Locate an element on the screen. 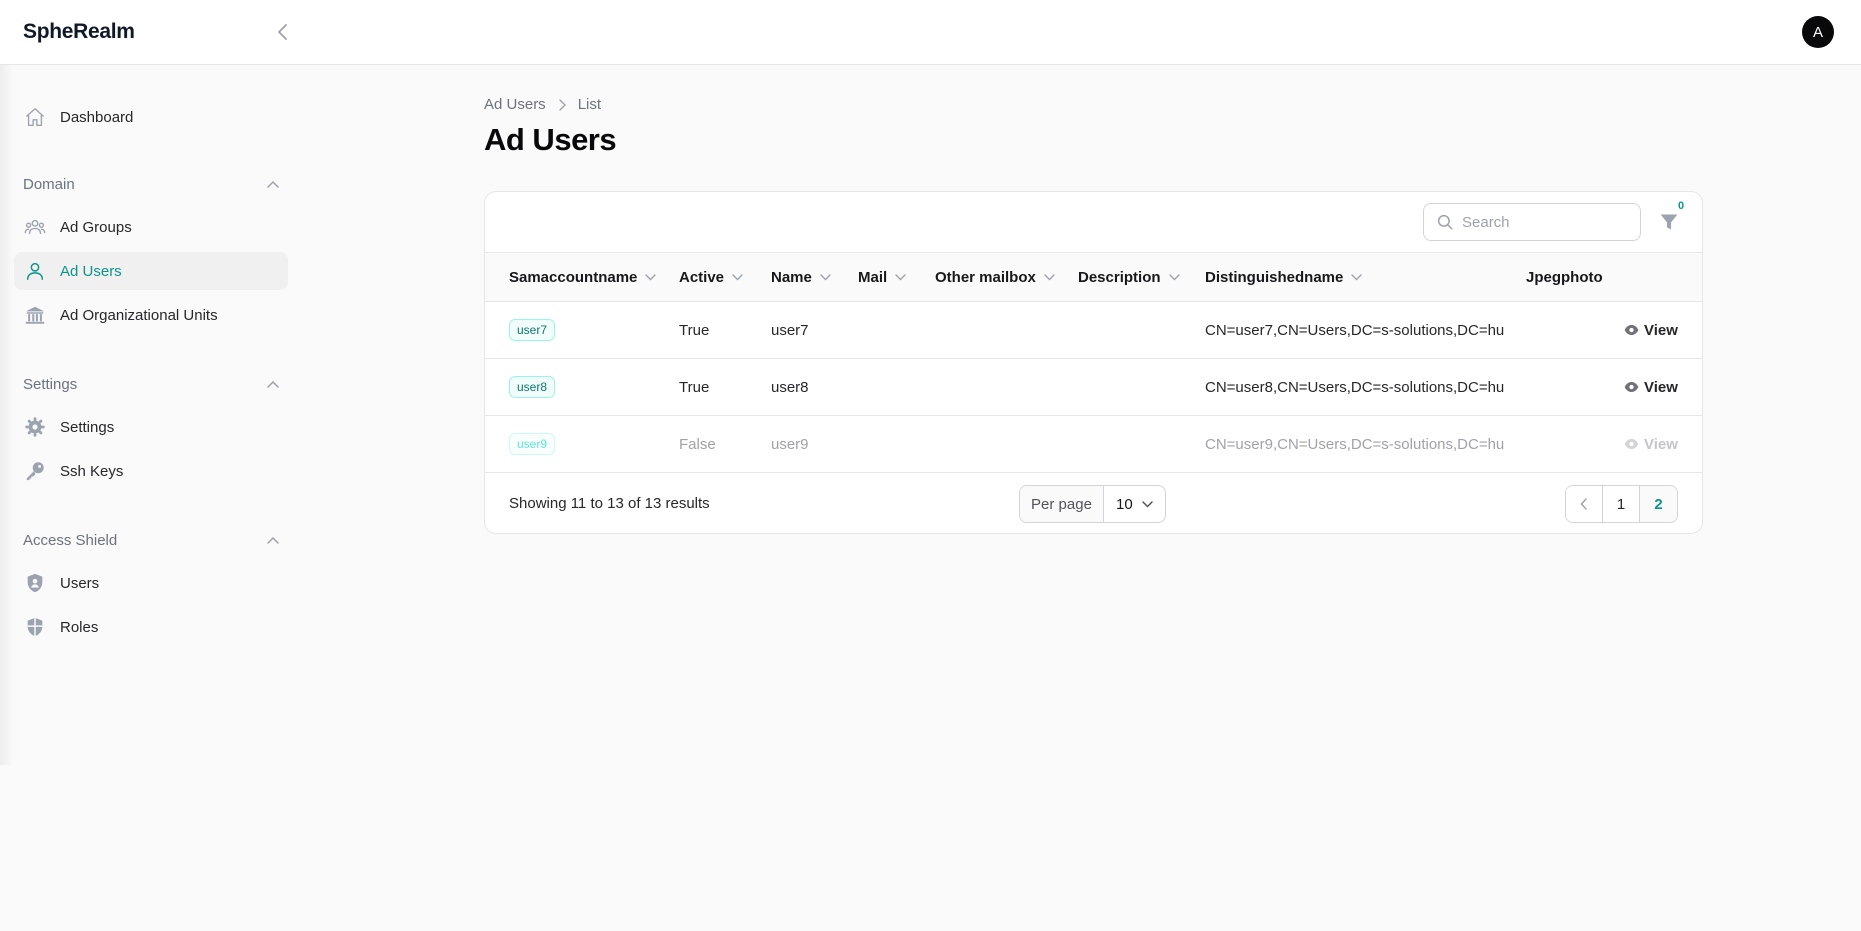 The height and width of the screenshot is (931, 1861). distinguishedname-cell: CN=user9,CN=Users,DC=s-solutions,DC=hu is located at coordinates (1355, 444).